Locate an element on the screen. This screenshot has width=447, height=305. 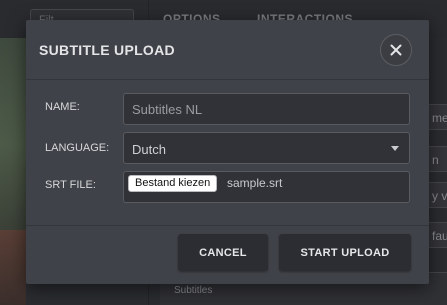
background-video-thumbnail-lower is located at coordinates (13, 267).